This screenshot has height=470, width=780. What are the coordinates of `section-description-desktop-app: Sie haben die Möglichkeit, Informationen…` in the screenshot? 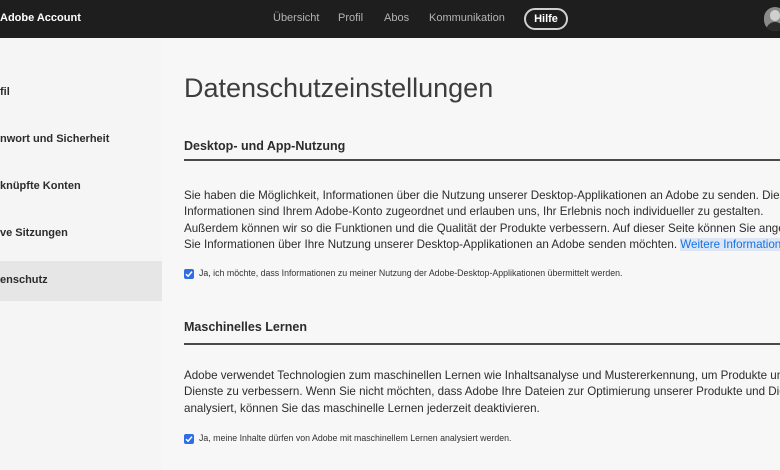 It's located at (482, 220).